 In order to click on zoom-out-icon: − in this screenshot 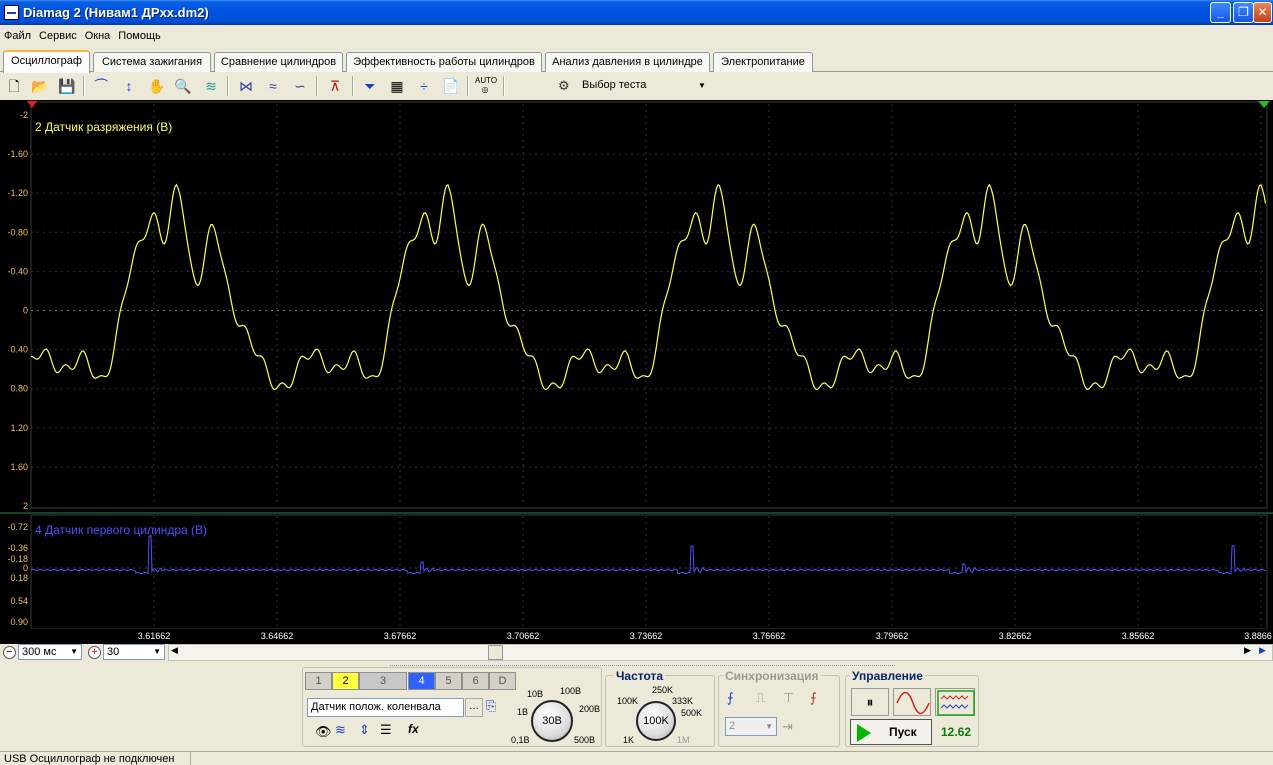, I will do `click(9, 652)`.